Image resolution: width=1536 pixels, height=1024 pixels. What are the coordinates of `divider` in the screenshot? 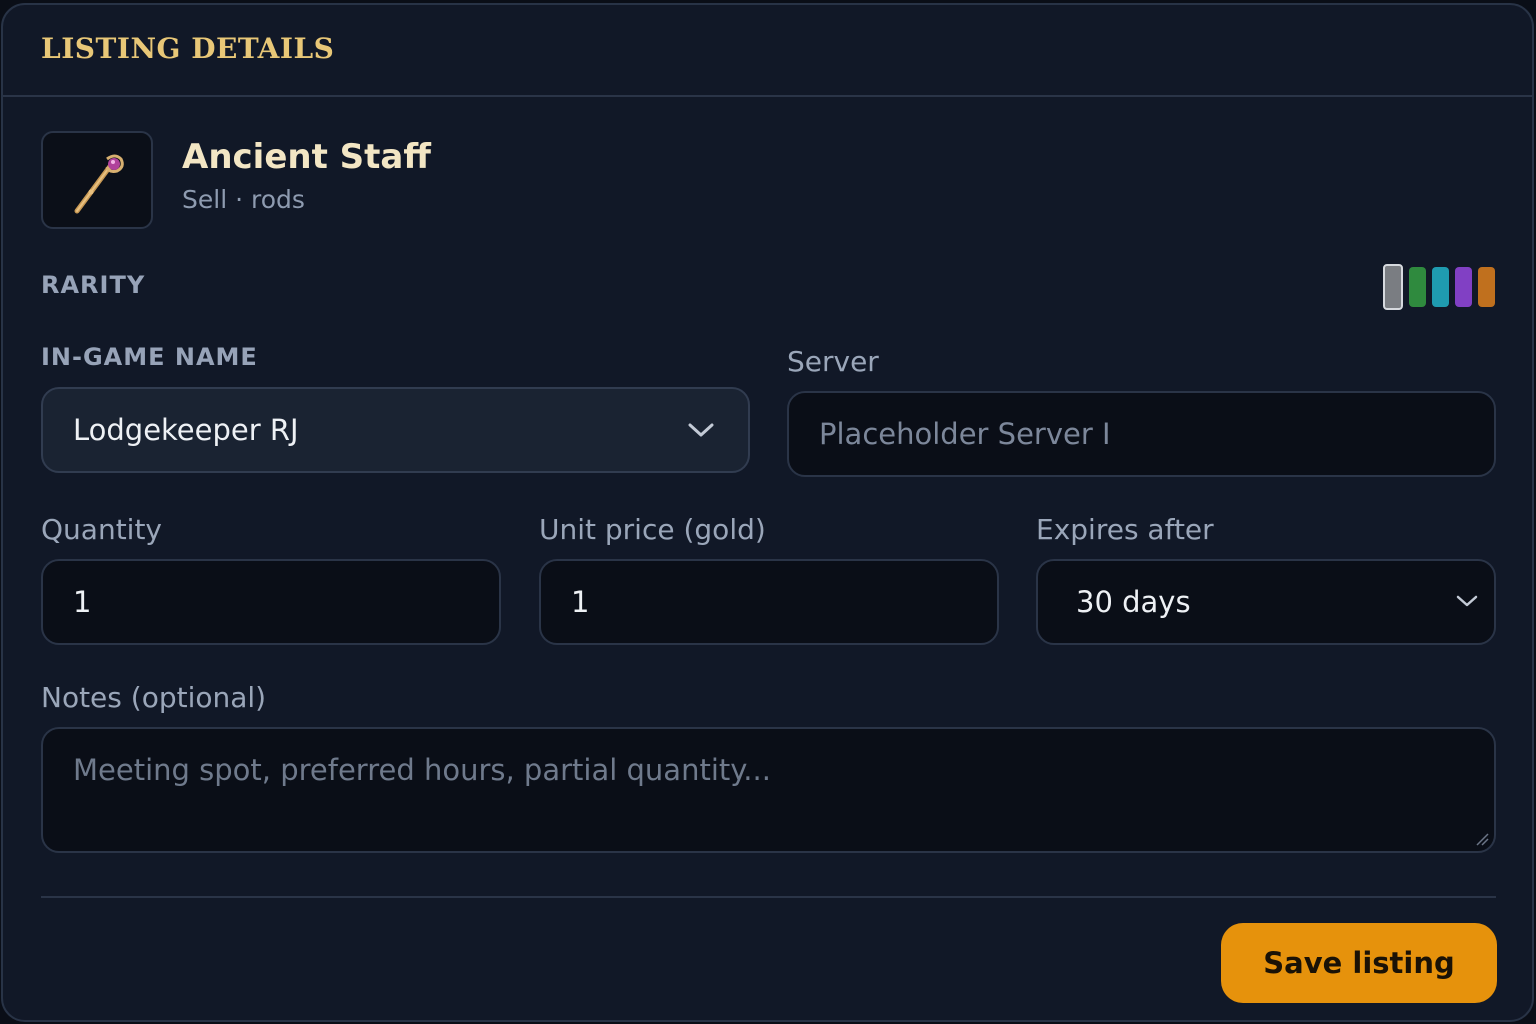 It's located at (768, 897).